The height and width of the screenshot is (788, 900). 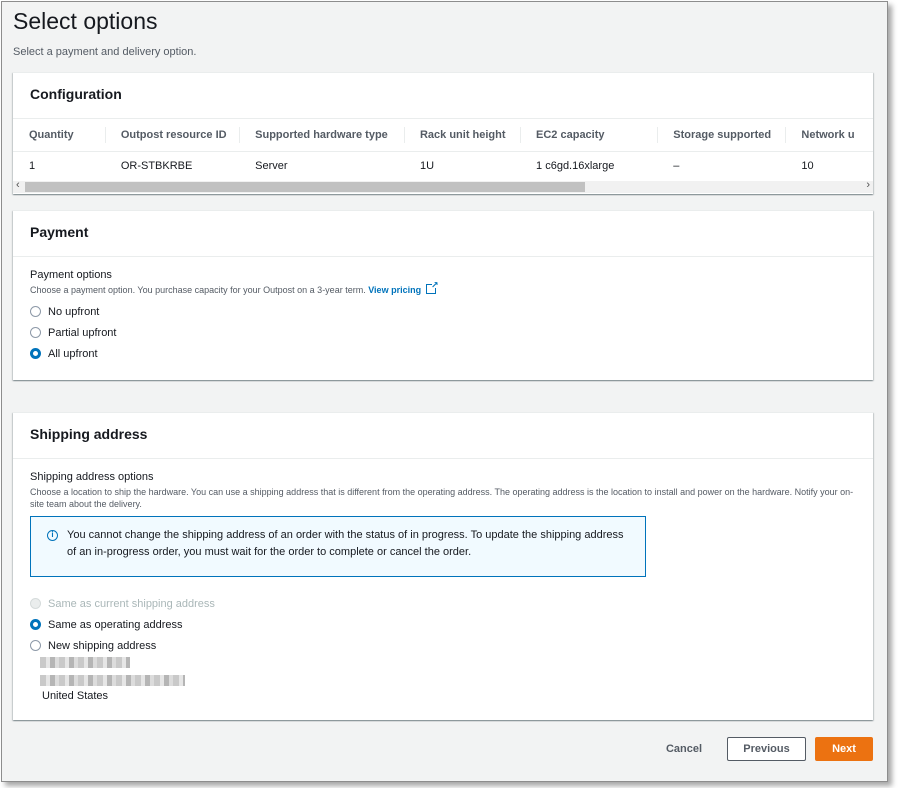 What do you see at coordinates (443, 311) in the screenshot?
I see `radio-no-upfront: No upfront` at bounding box center [443, 311].